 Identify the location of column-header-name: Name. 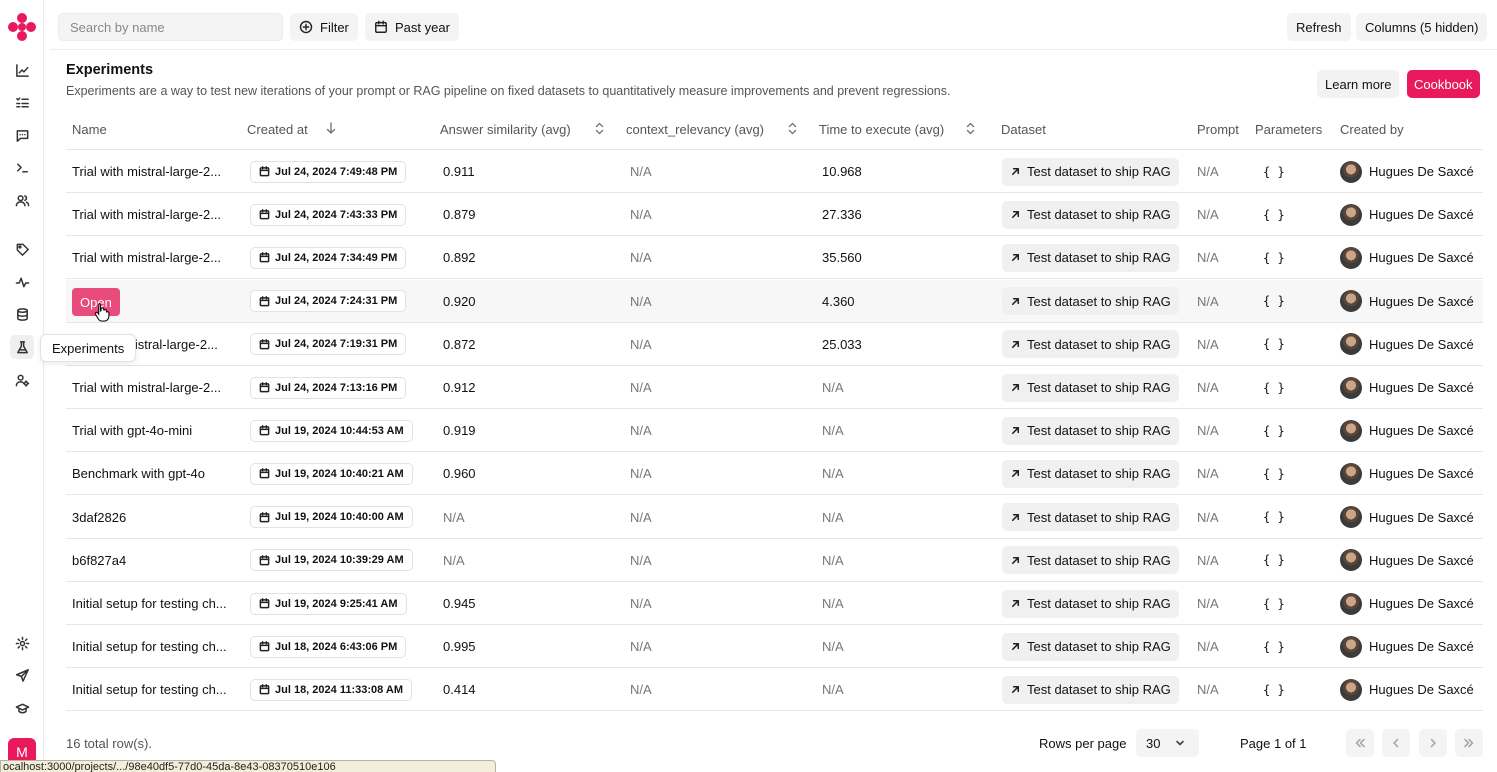
(89, 129).